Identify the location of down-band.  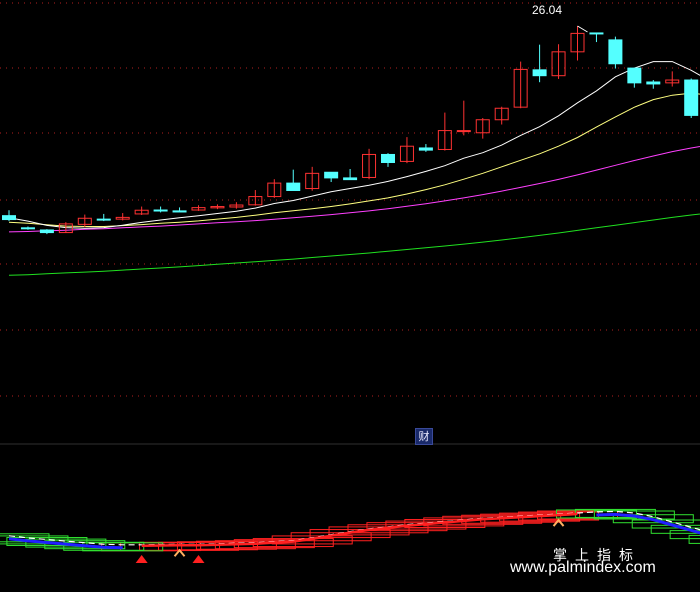
(694, 539).